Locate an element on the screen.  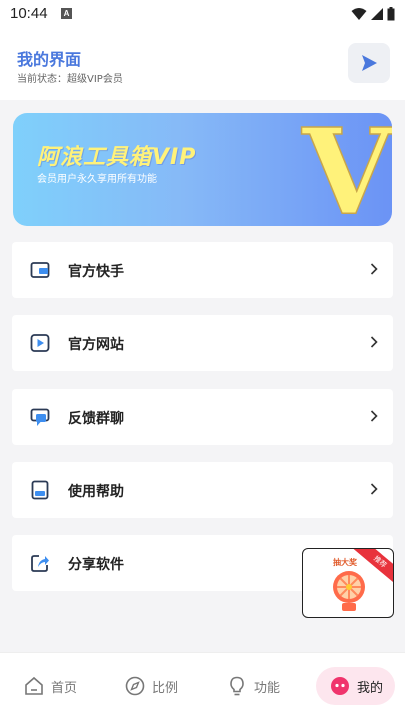
vip-v-letter: V is located at coordinates (346, 171).